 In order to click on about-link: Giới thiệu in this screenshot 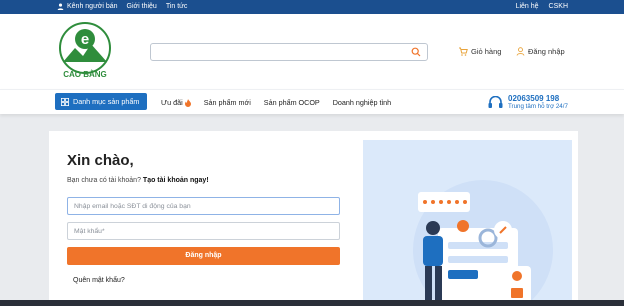, I will do `click(142, 6)`.